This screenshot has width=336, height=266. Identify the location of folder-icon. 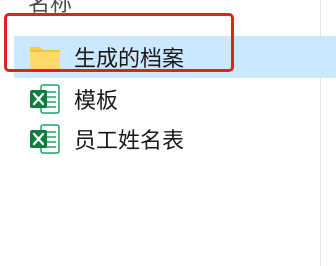
(45, 58).